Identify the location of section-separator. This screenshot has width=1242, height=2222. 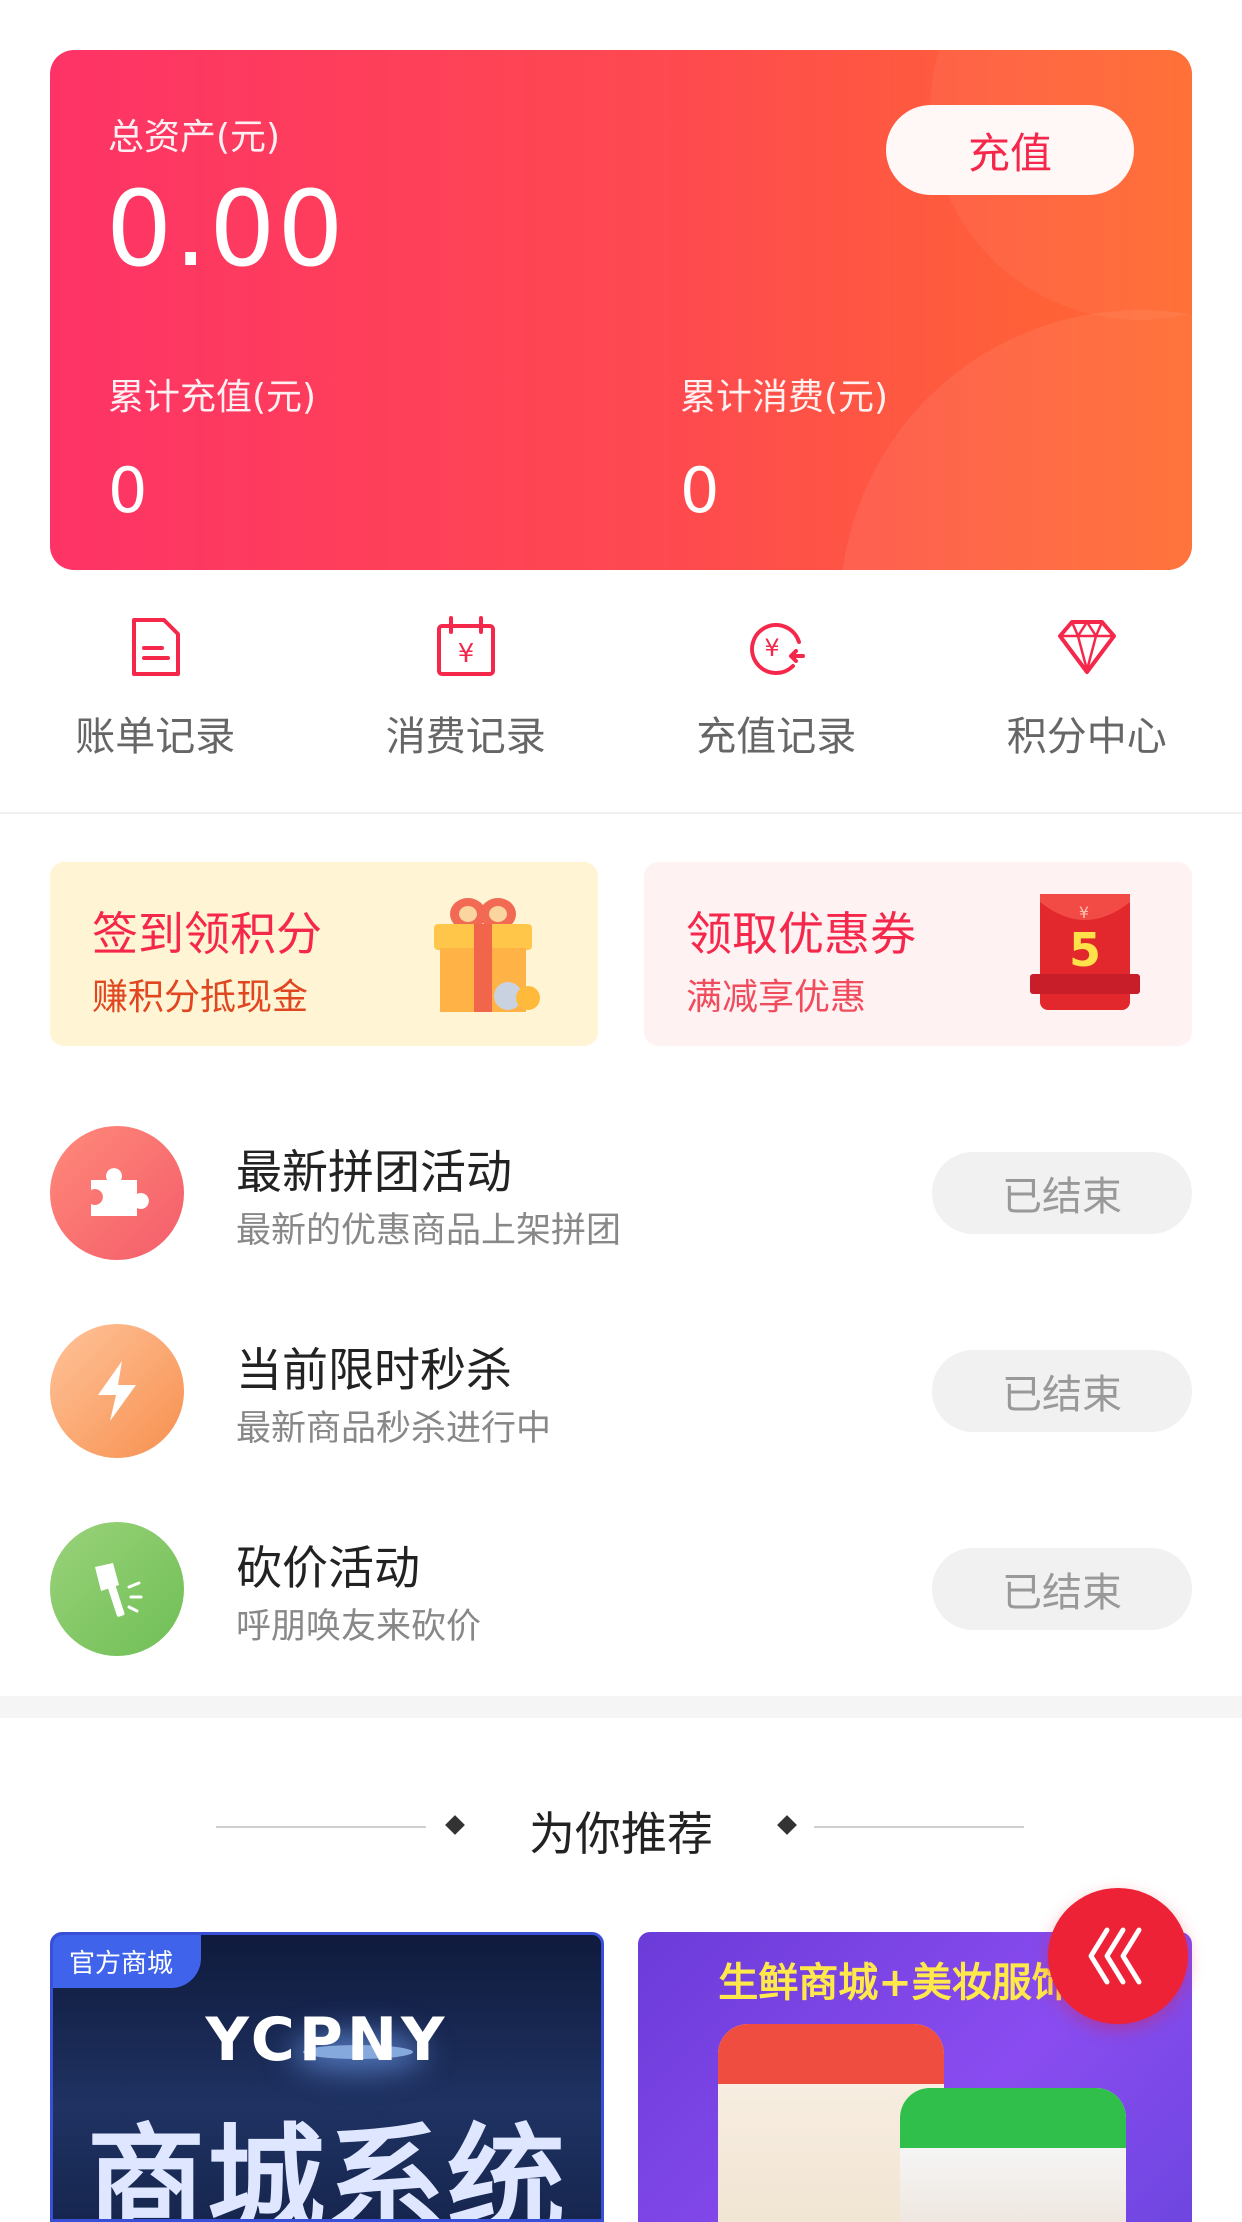
(621, 1707).